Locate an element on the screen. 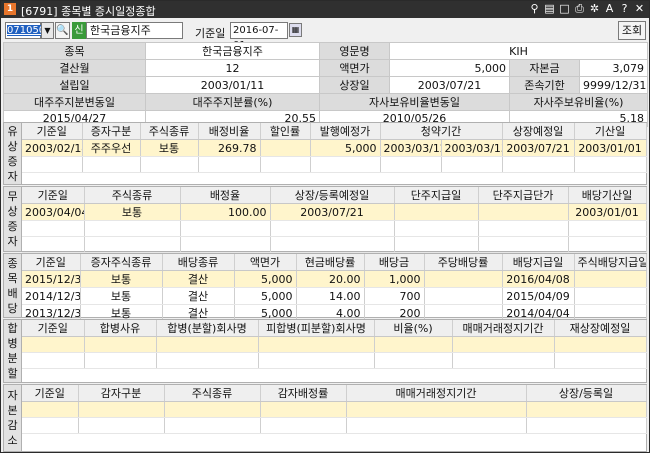 The height and width of the screenshot is (453, 650). cell: 20.00 is located at coordinates (330, 279).